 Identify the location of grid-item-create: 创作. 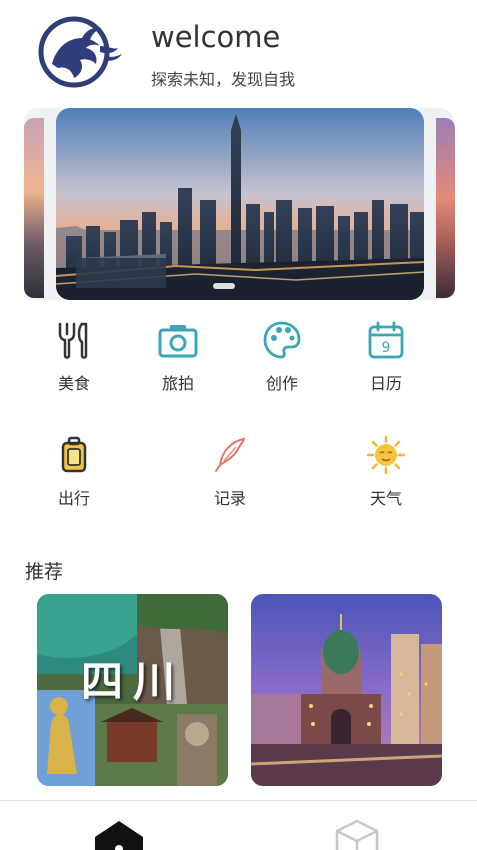
(282, 357).